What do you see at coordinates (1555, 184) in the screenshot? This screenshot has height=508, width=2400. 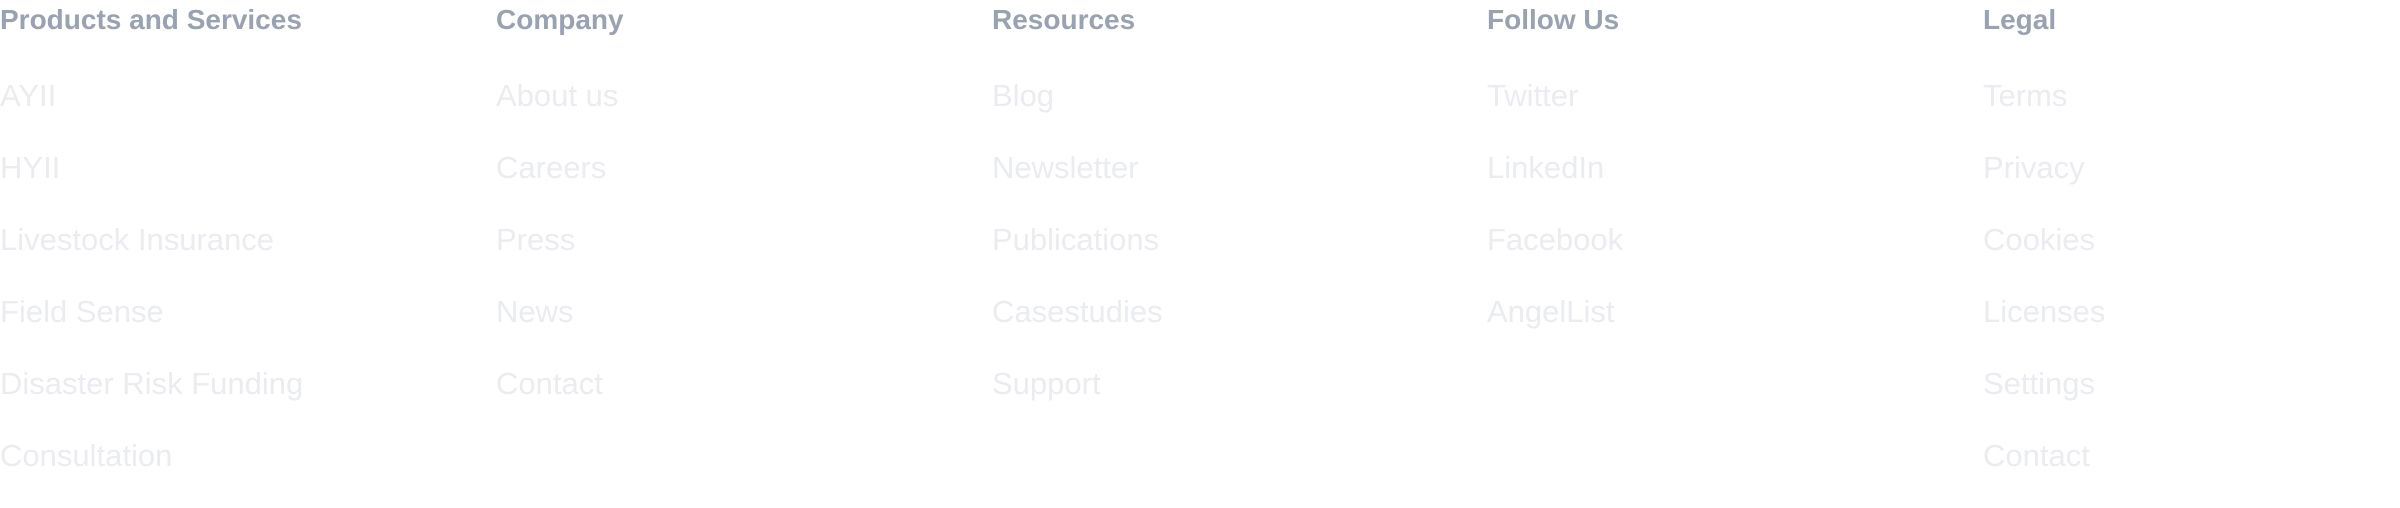 I see `footer-link-linkedin: LinkedIn` at bounding box center [1555, 184].